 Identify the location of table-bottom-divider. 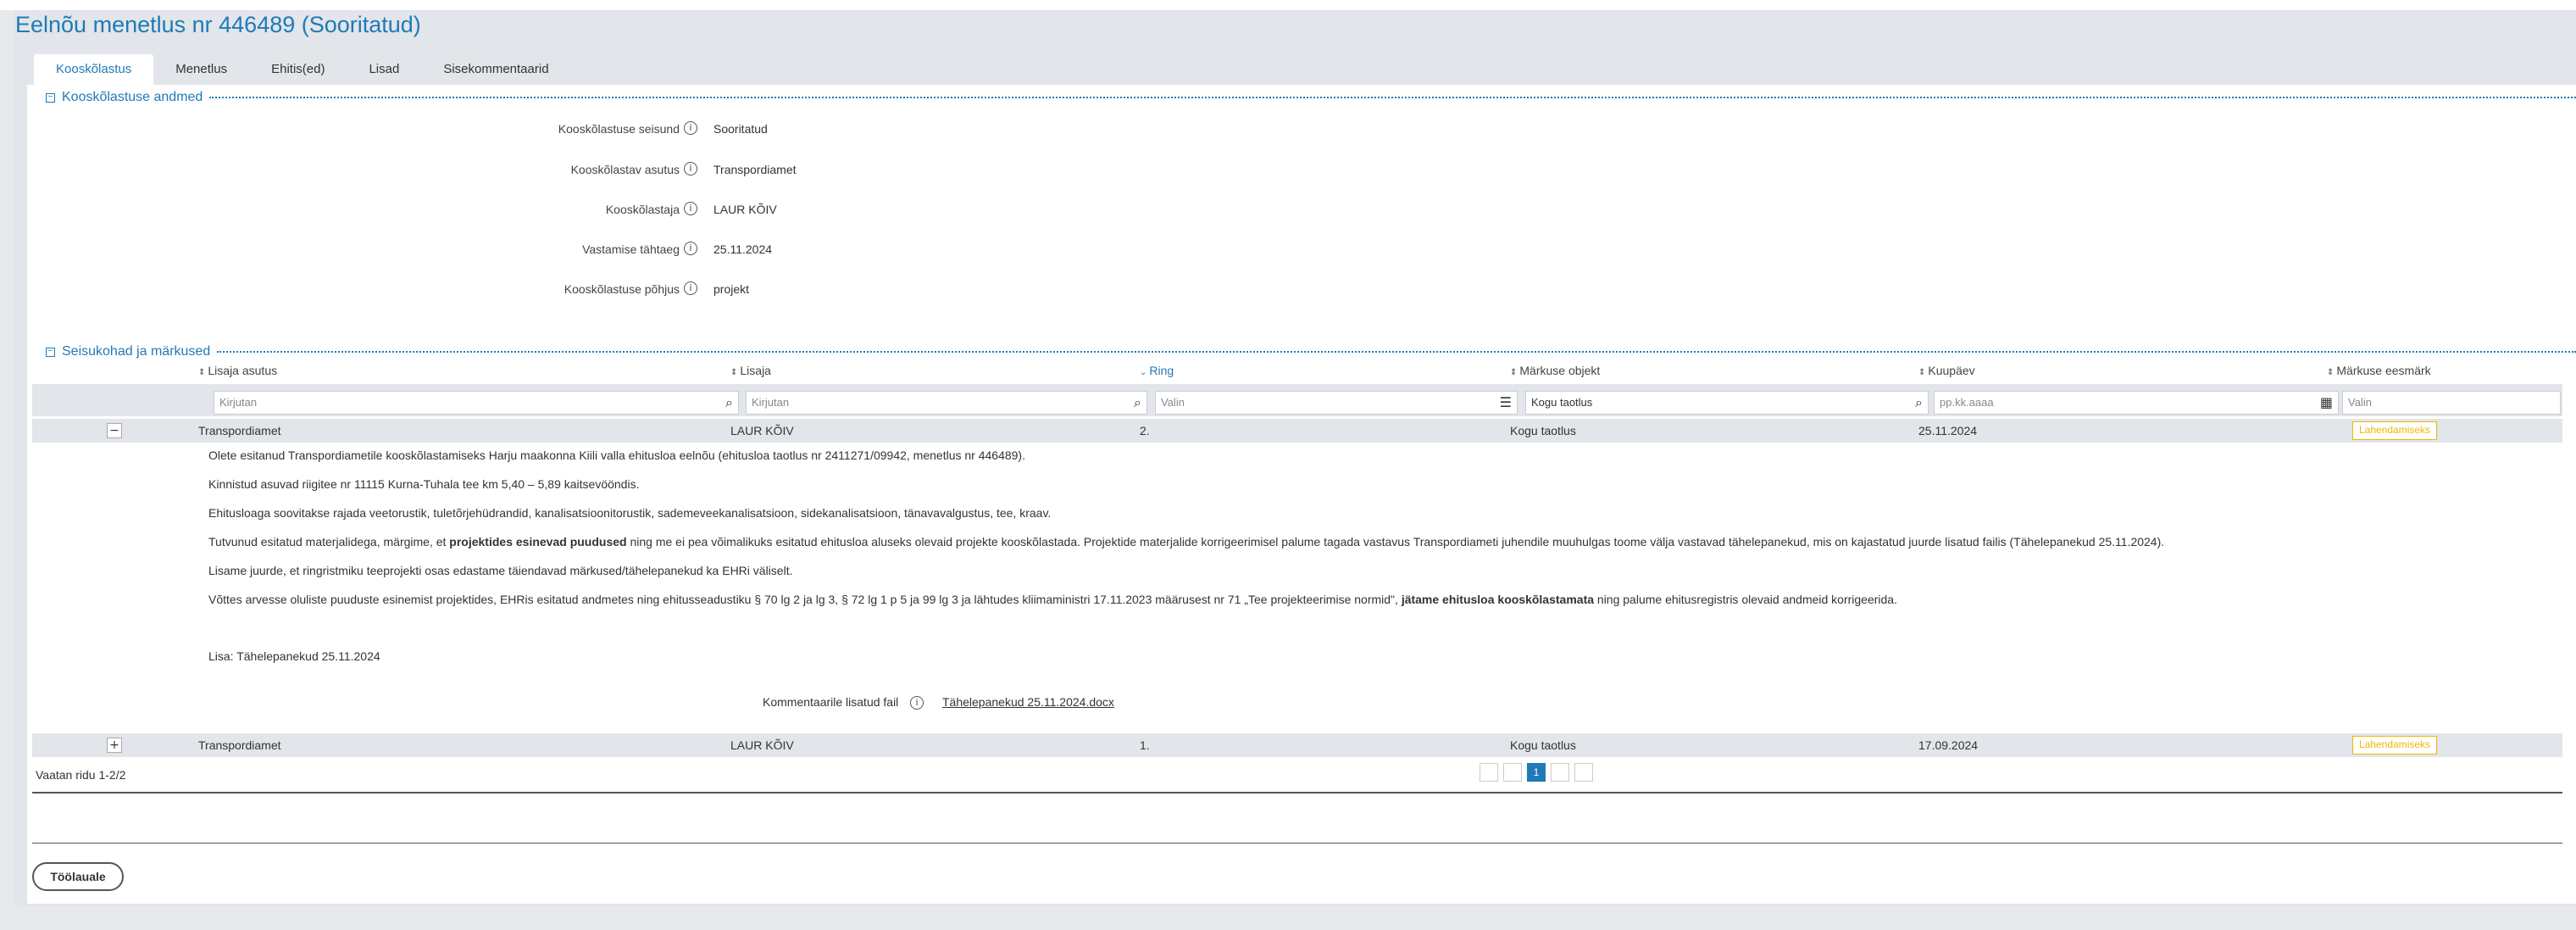
(1297, 793).